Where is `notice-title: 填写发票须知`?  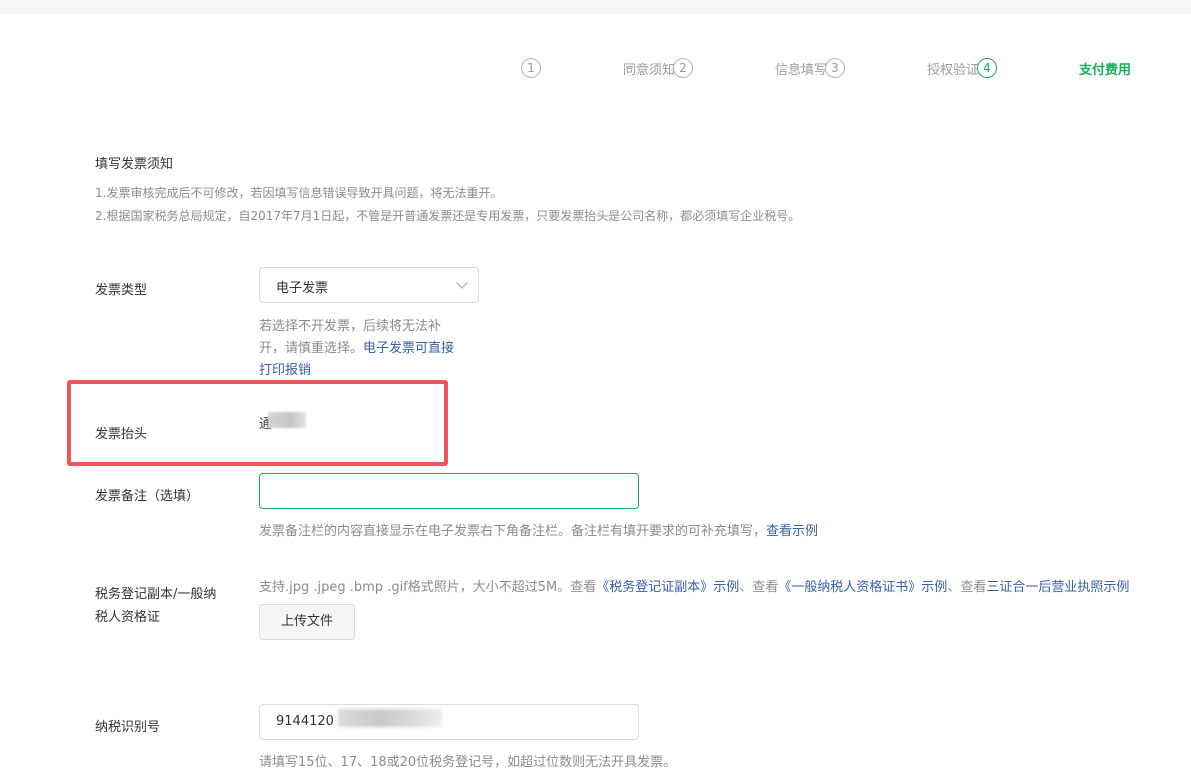 notice-title: 填写发票须知 is located at coordinates (134, 164).